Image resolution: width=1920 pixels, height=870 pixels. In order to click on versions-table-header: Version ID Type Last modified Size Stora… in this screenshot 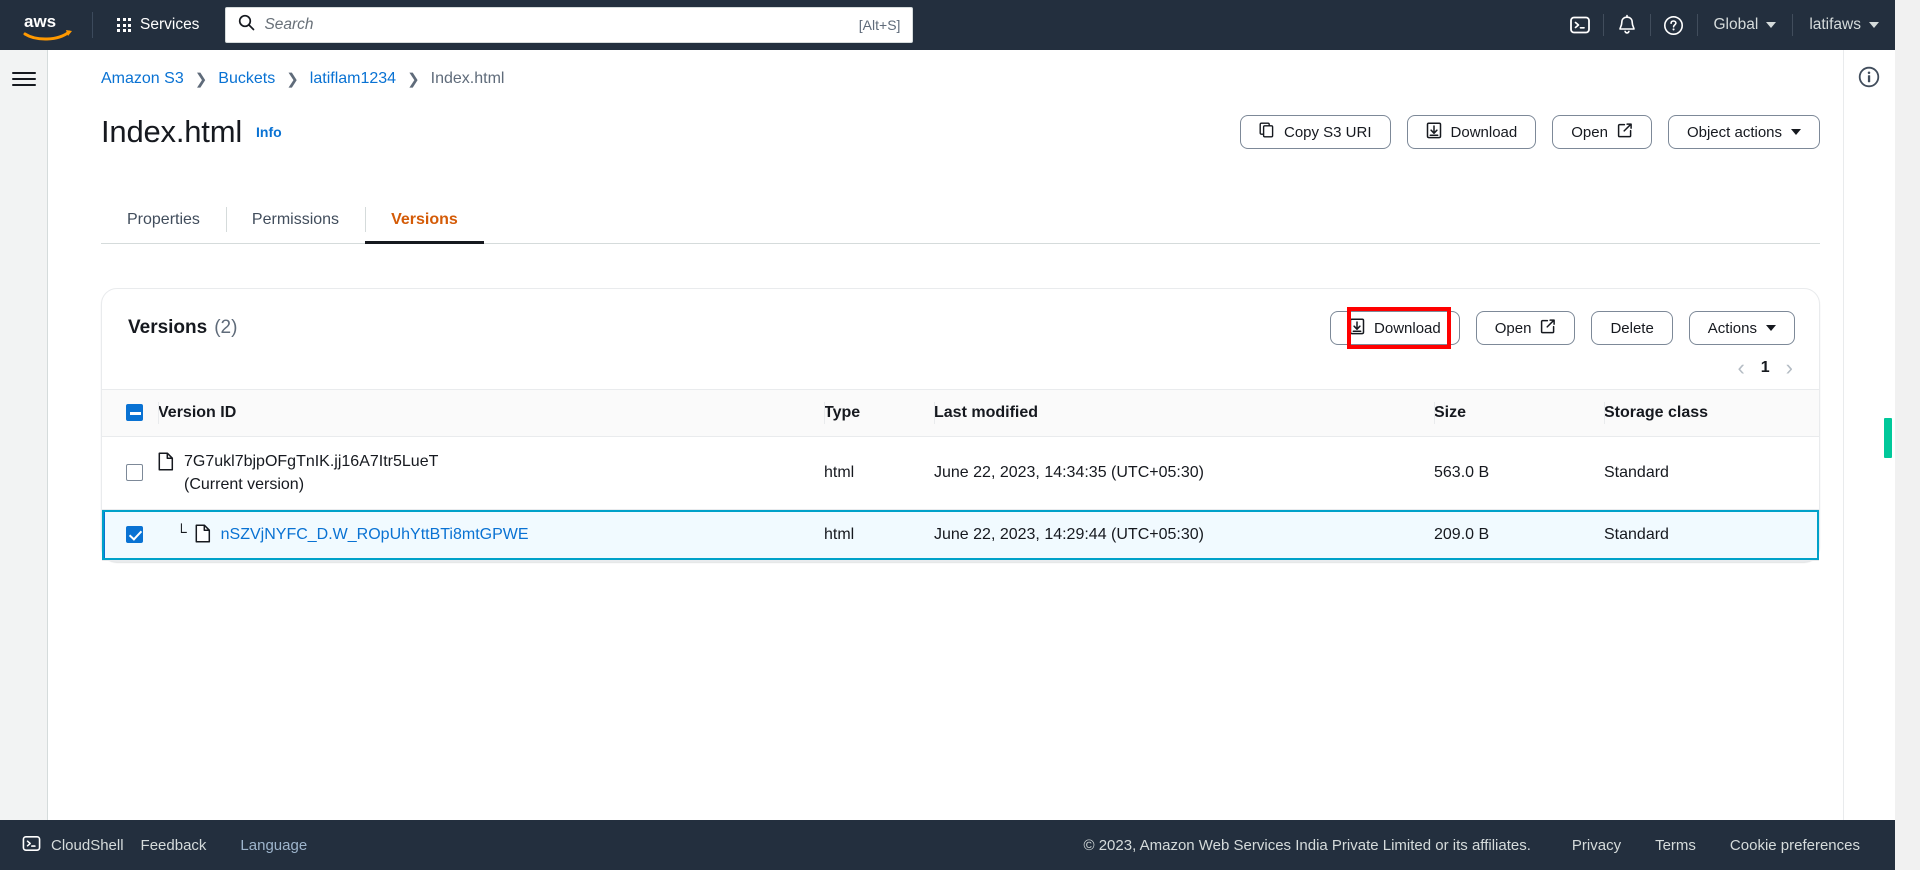, I will do `click(960, 413)`.